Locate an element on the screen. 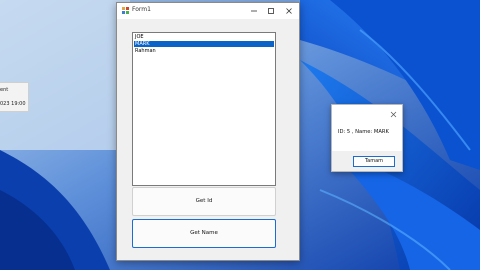 The width and height of the screenshot is (480, 270). message-text: ID: 5 , Name: MARK is located at coordinates (363, 132).